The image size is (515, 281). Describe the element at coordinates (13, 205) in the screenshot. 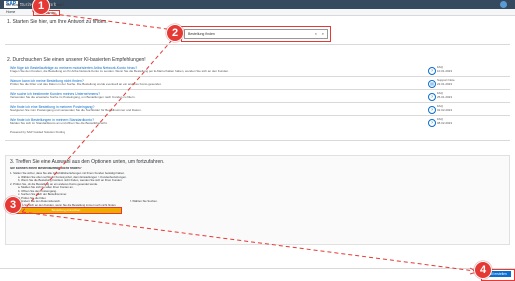

I see `step-badge-3: 3` at that location.